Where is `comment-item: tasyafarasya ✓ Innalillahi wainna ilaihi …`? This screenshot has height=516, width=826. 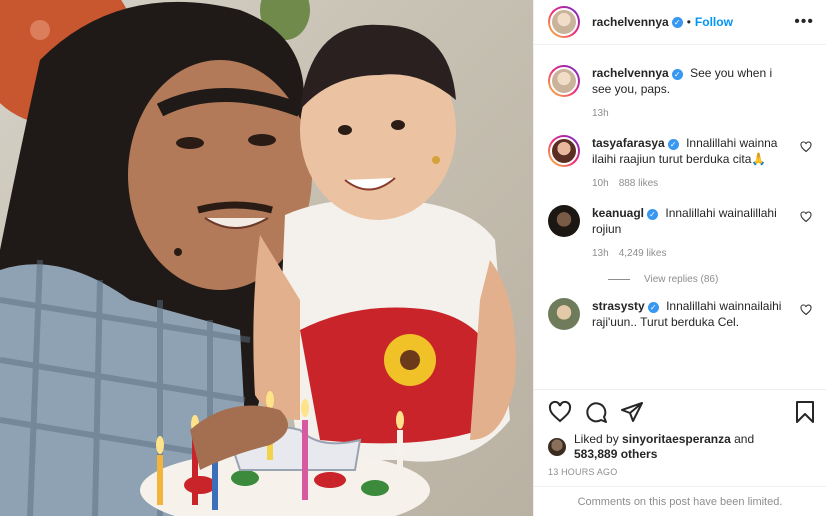
comment-item: tasyafarasya ✓ Innalillahi wainna ilaihi … is located at coordinates (681, 163).